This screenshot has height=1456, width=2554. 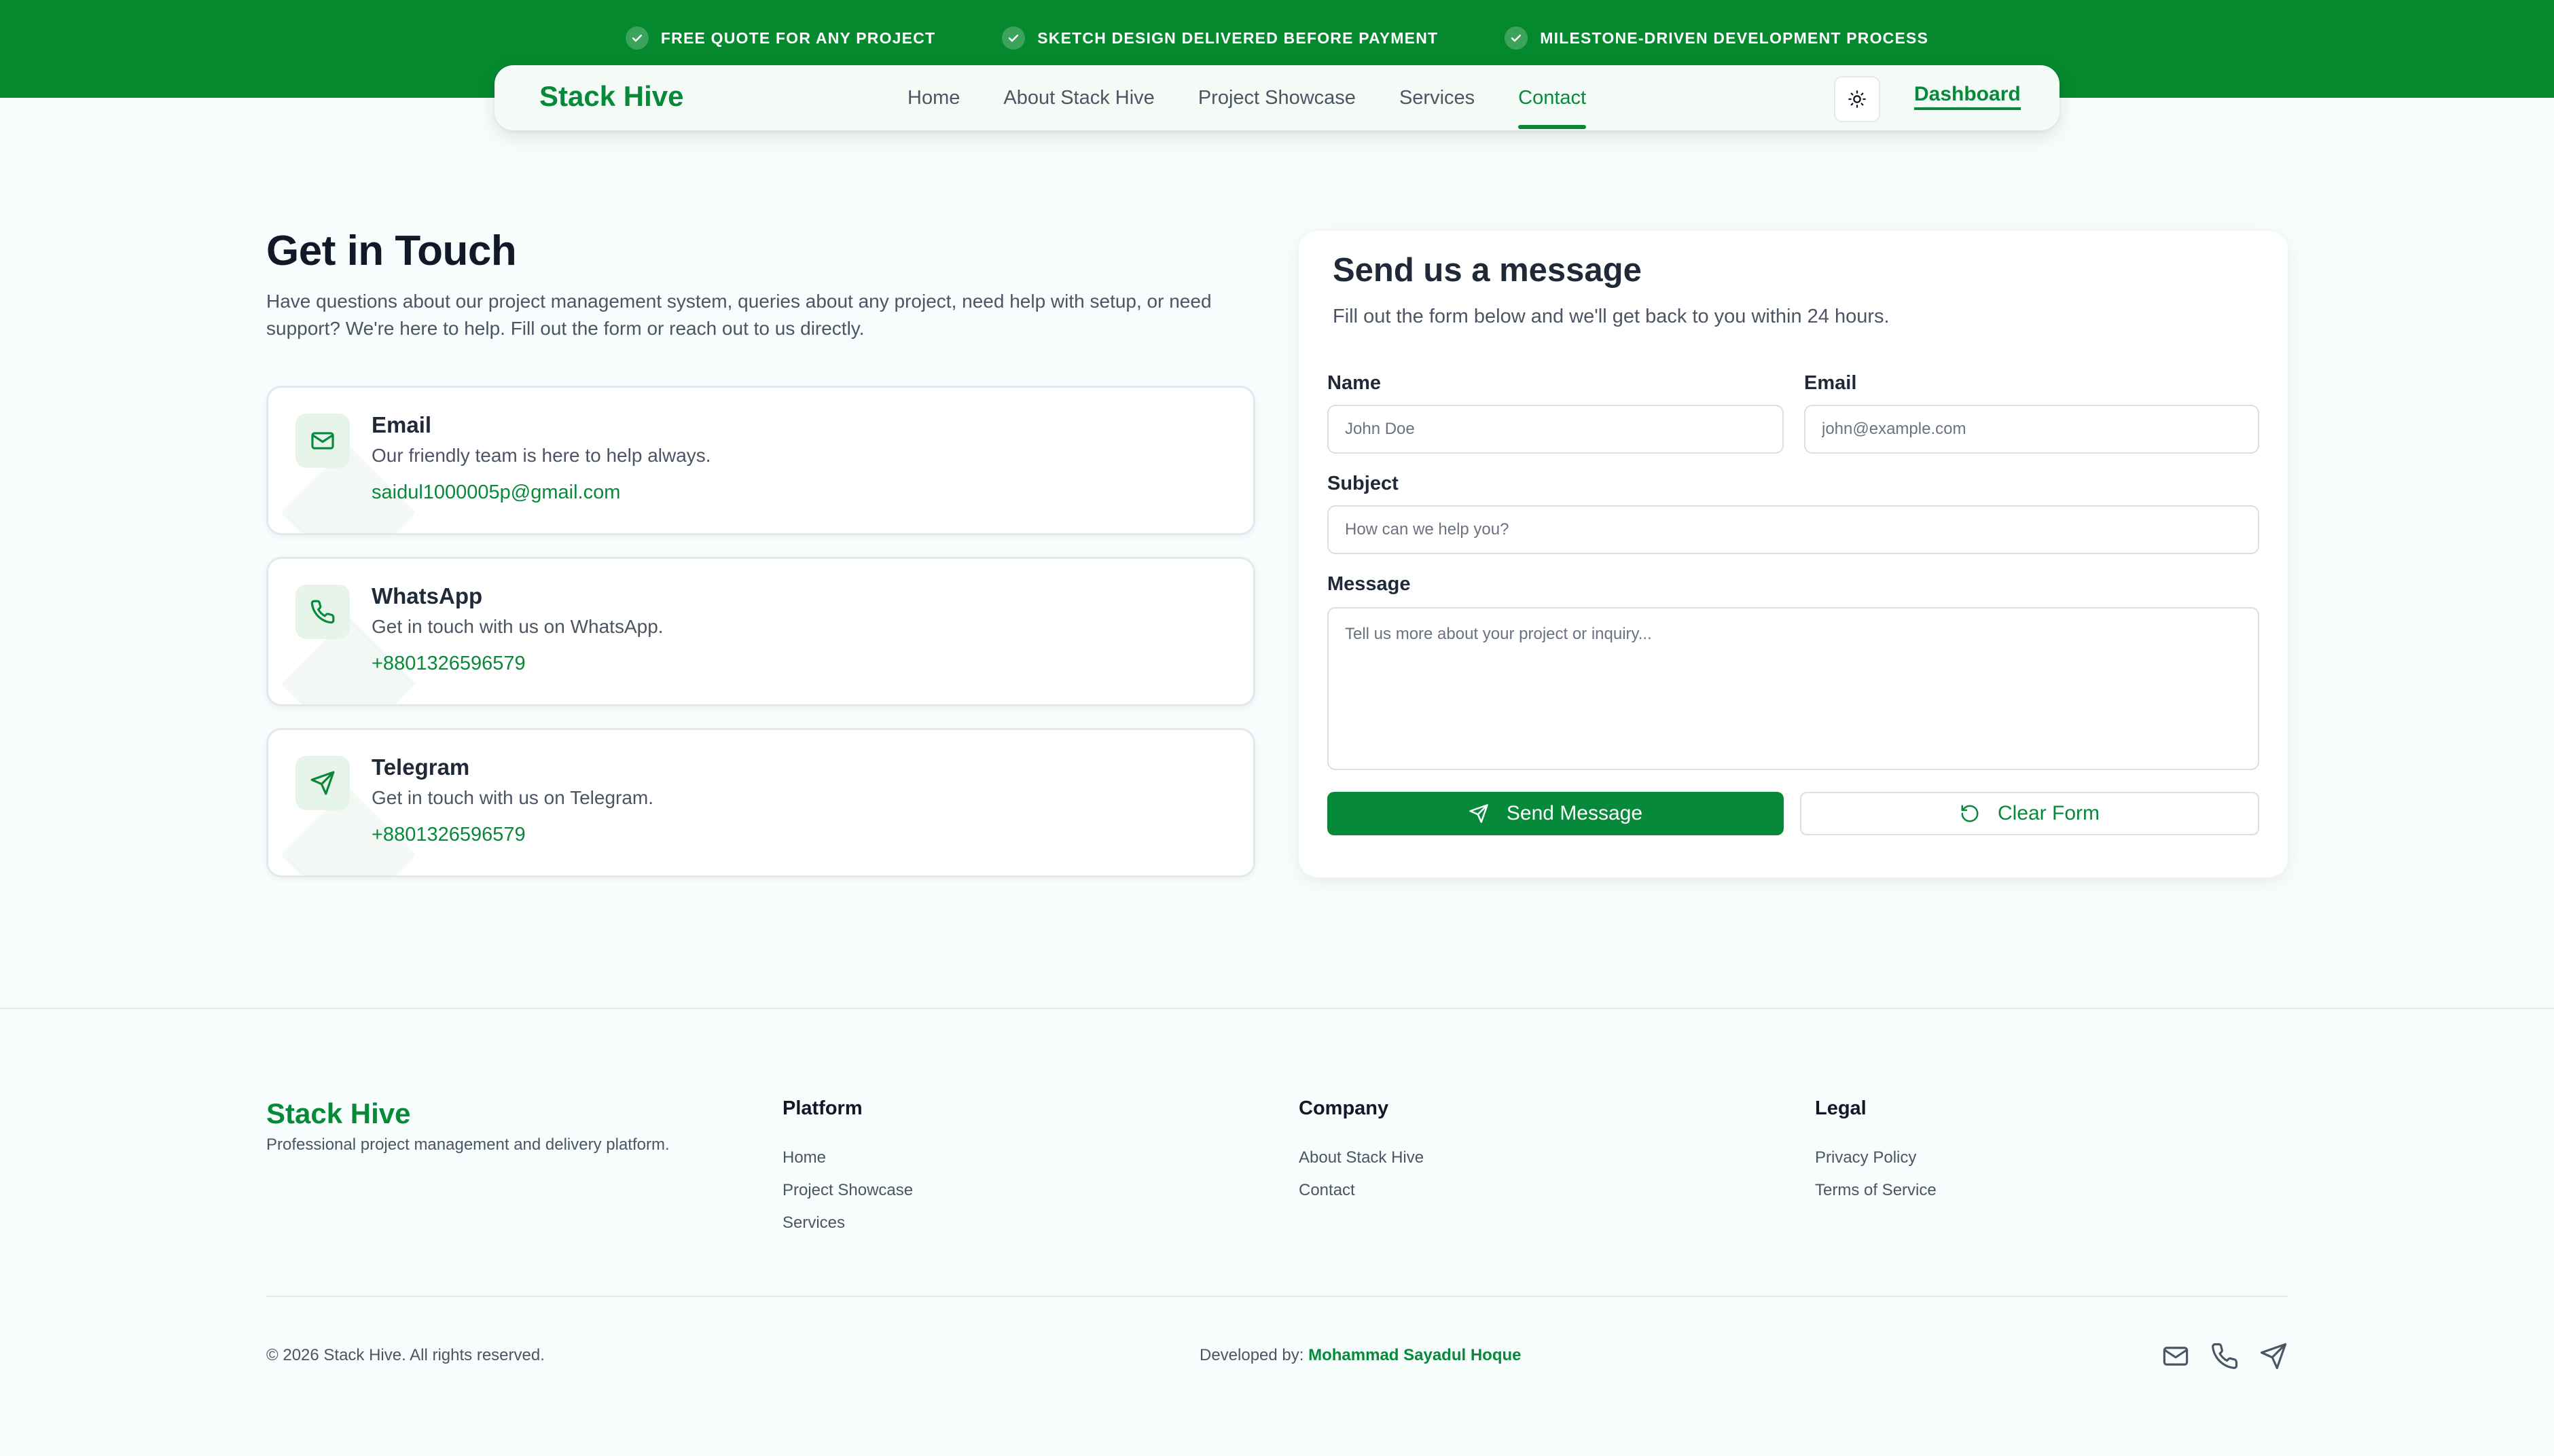 I want to click on card-description: Get in touch with us on Telegram., so click(x=513, y=797).